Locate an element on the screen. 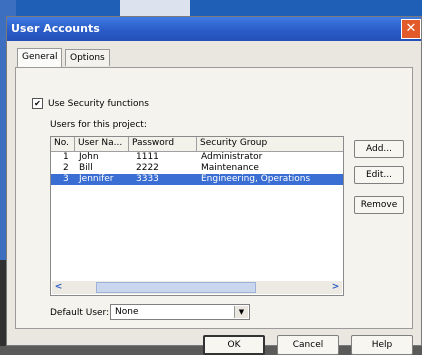 The height and width of the screenshot is (355, 422). remove-button: Remove is located at coordinates (379, 205).